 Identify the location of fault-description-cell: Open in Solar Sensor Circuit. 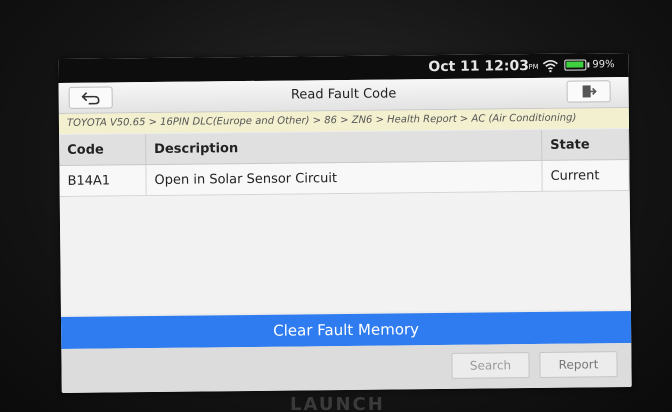
(344, 178).